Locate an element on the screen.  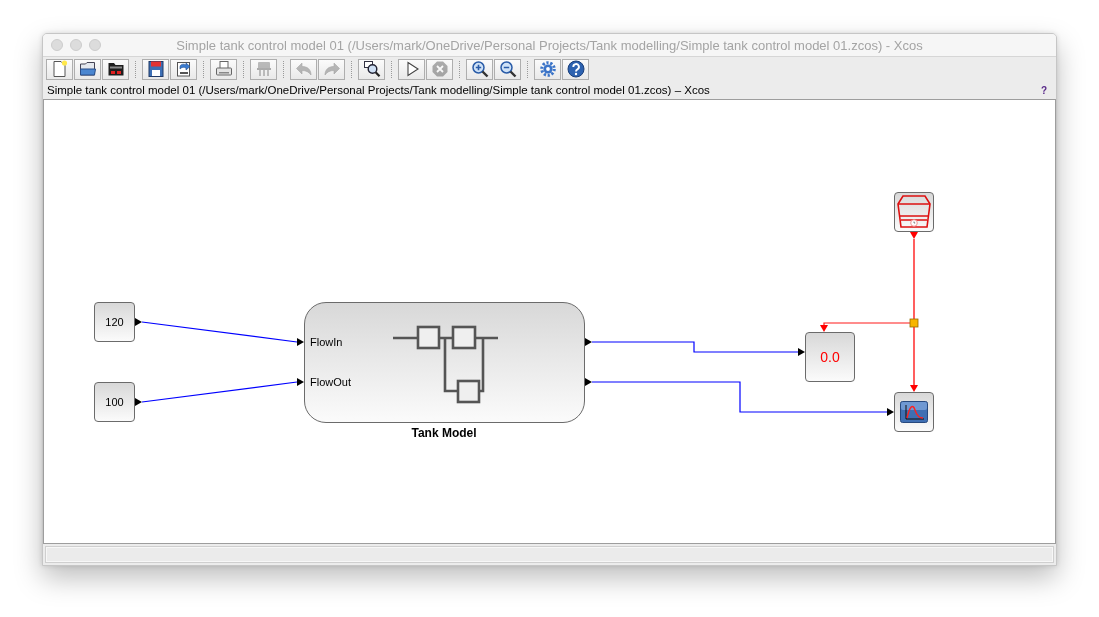
window-title: Simple tank control model 01 (/Users/mark/OneDrive/Personal Projects/Tank modelling/Simple tank control model 01.zcos) - Xcos is located at coordinates (549, 45).